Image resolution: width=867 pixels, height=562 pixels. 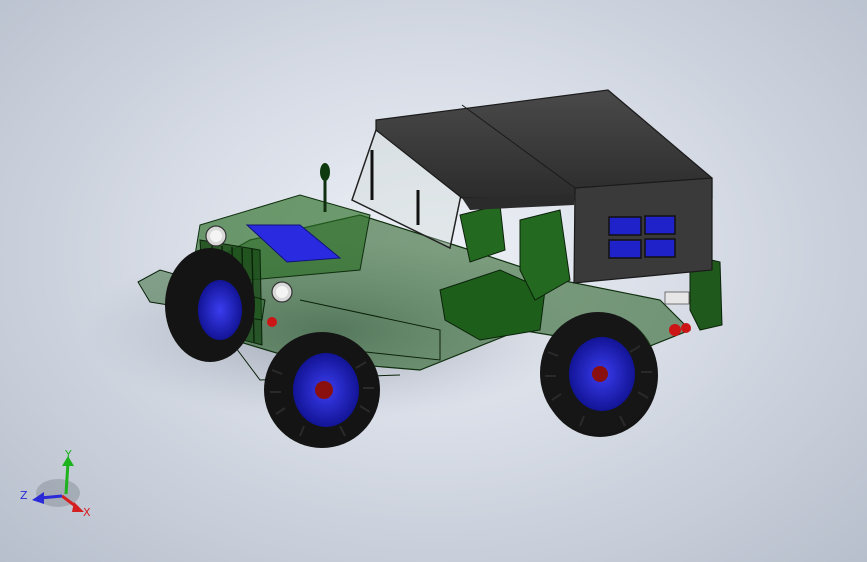 What do you see at coordinates (216, 236) in the screenshot?
I see `headlight-left` at bounding box center [216, 236].